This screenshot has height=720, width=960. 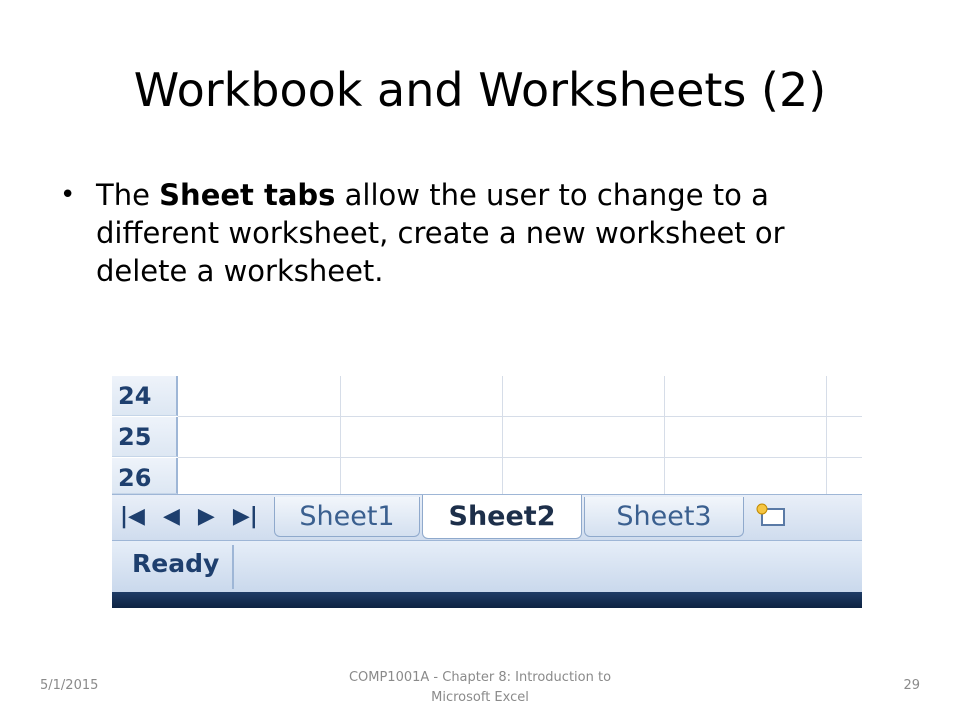 What do you see at coordinates (911, 685) in the screenshot?
I see `slide-number: 29` at bounding box center [911, 685].